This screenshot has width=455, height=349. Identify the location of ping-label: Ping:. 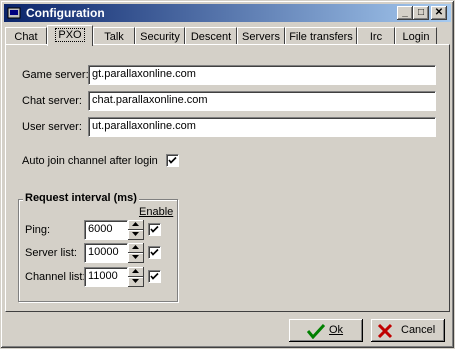
(38, 230).